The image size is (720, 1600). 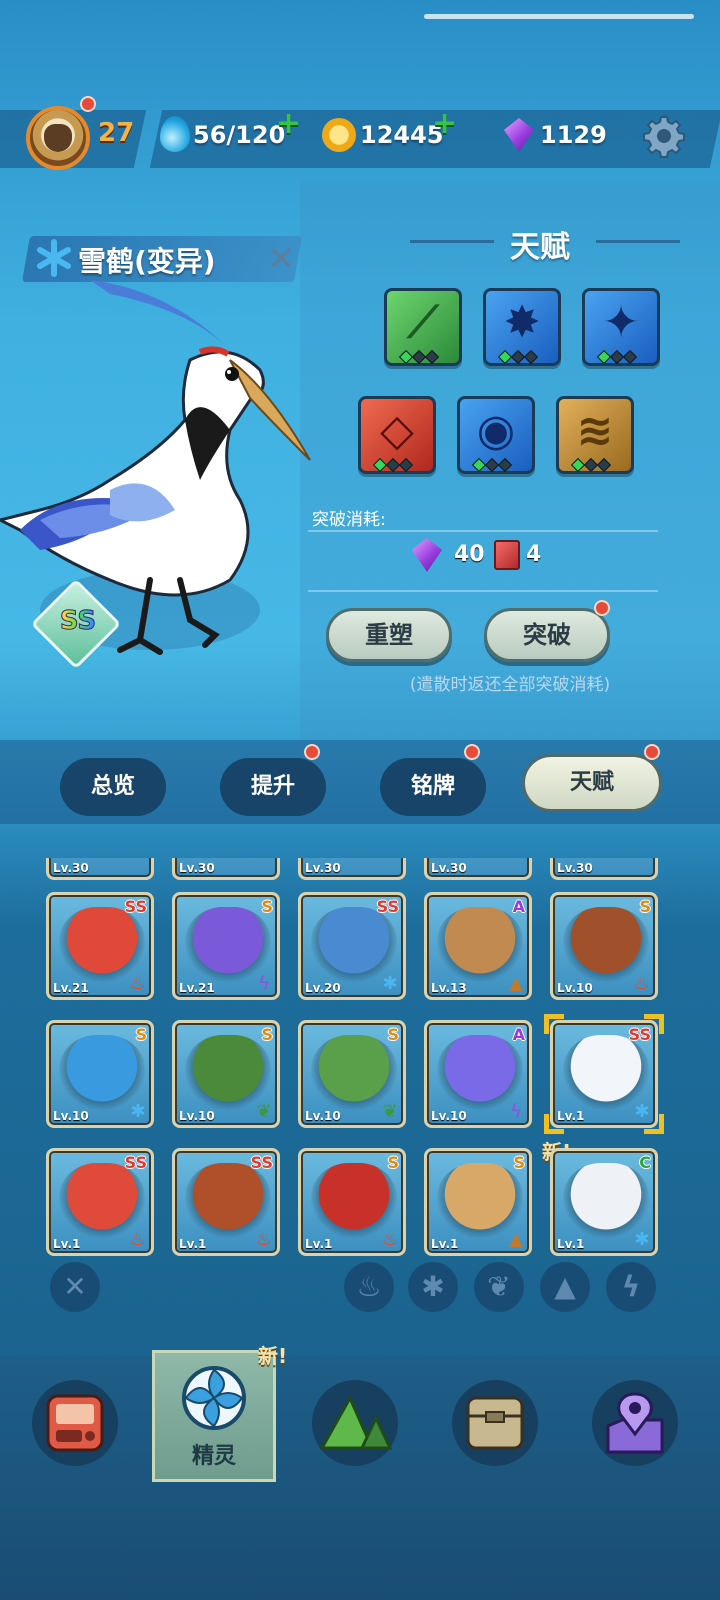 I want to click on talent-title-ornament: 天赋, so click(x=545, y=243).